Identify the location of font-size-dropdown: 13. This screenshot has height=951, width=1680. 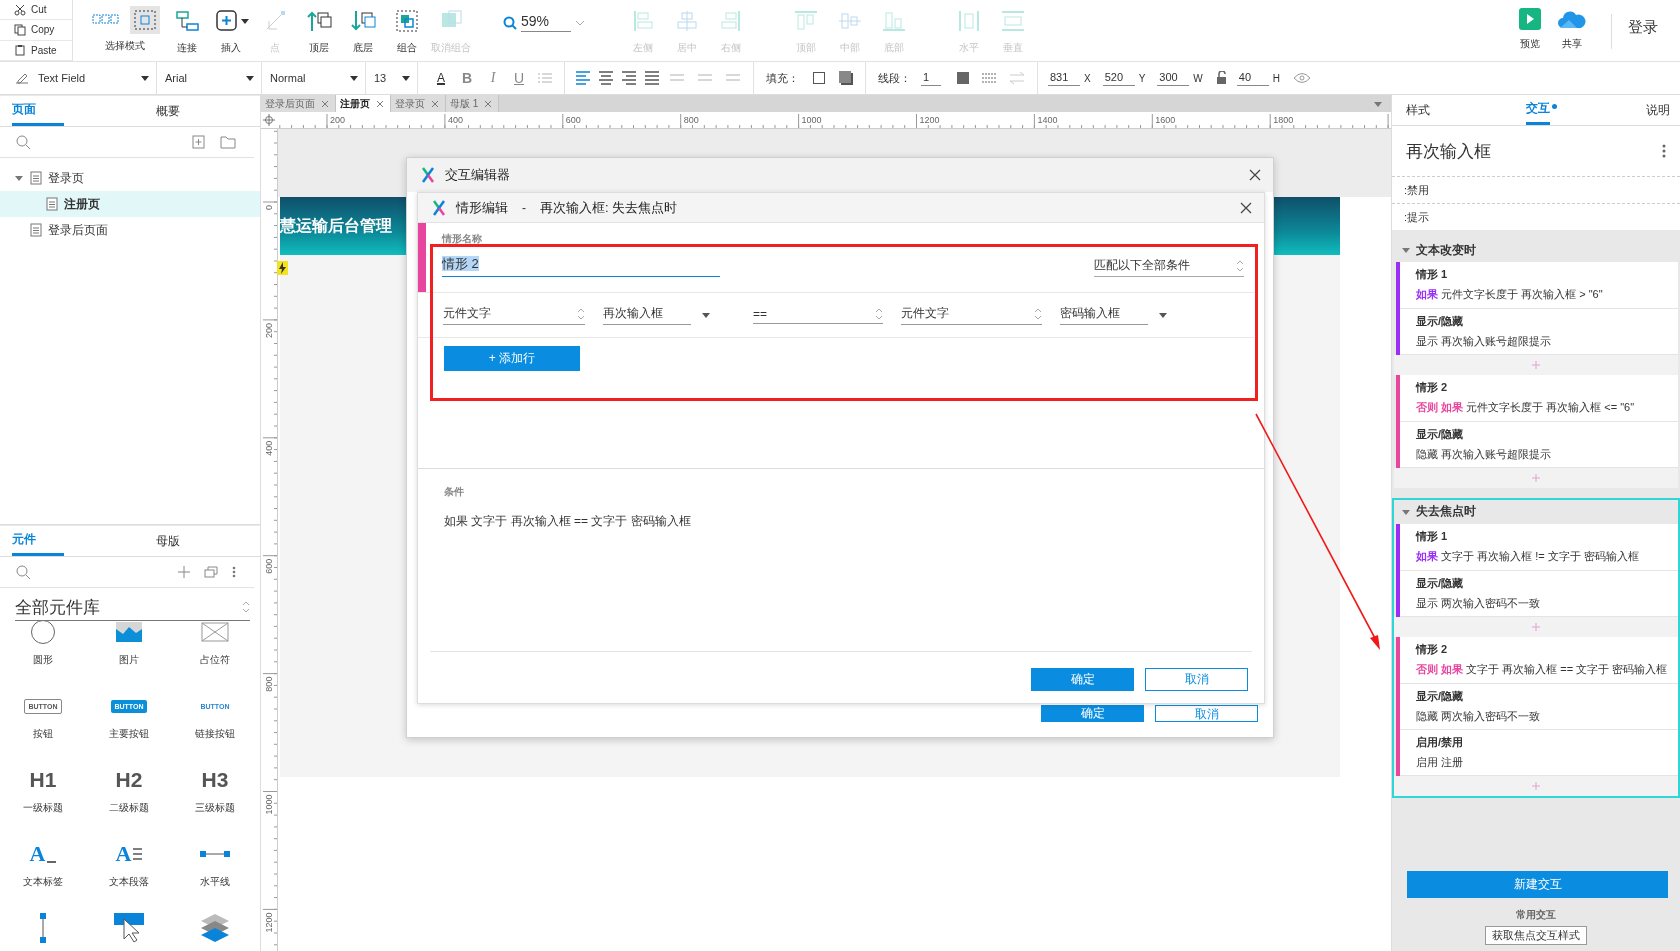
(392, 78).